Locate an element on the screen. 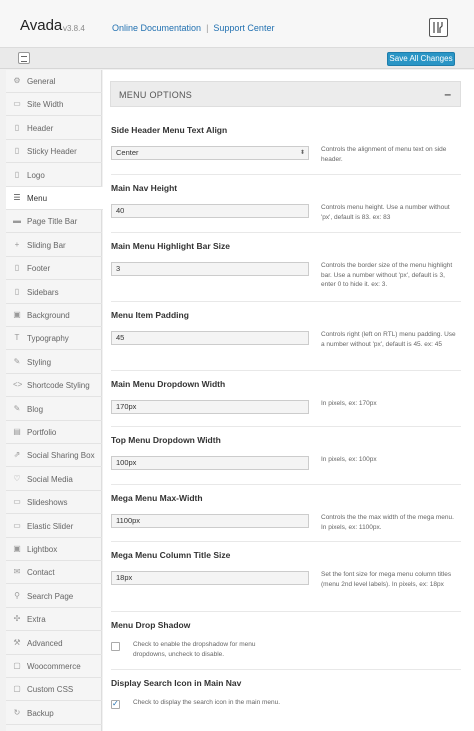  sidebar-item-site-width: ▭ Site Width is located at coordinates (54, 105).